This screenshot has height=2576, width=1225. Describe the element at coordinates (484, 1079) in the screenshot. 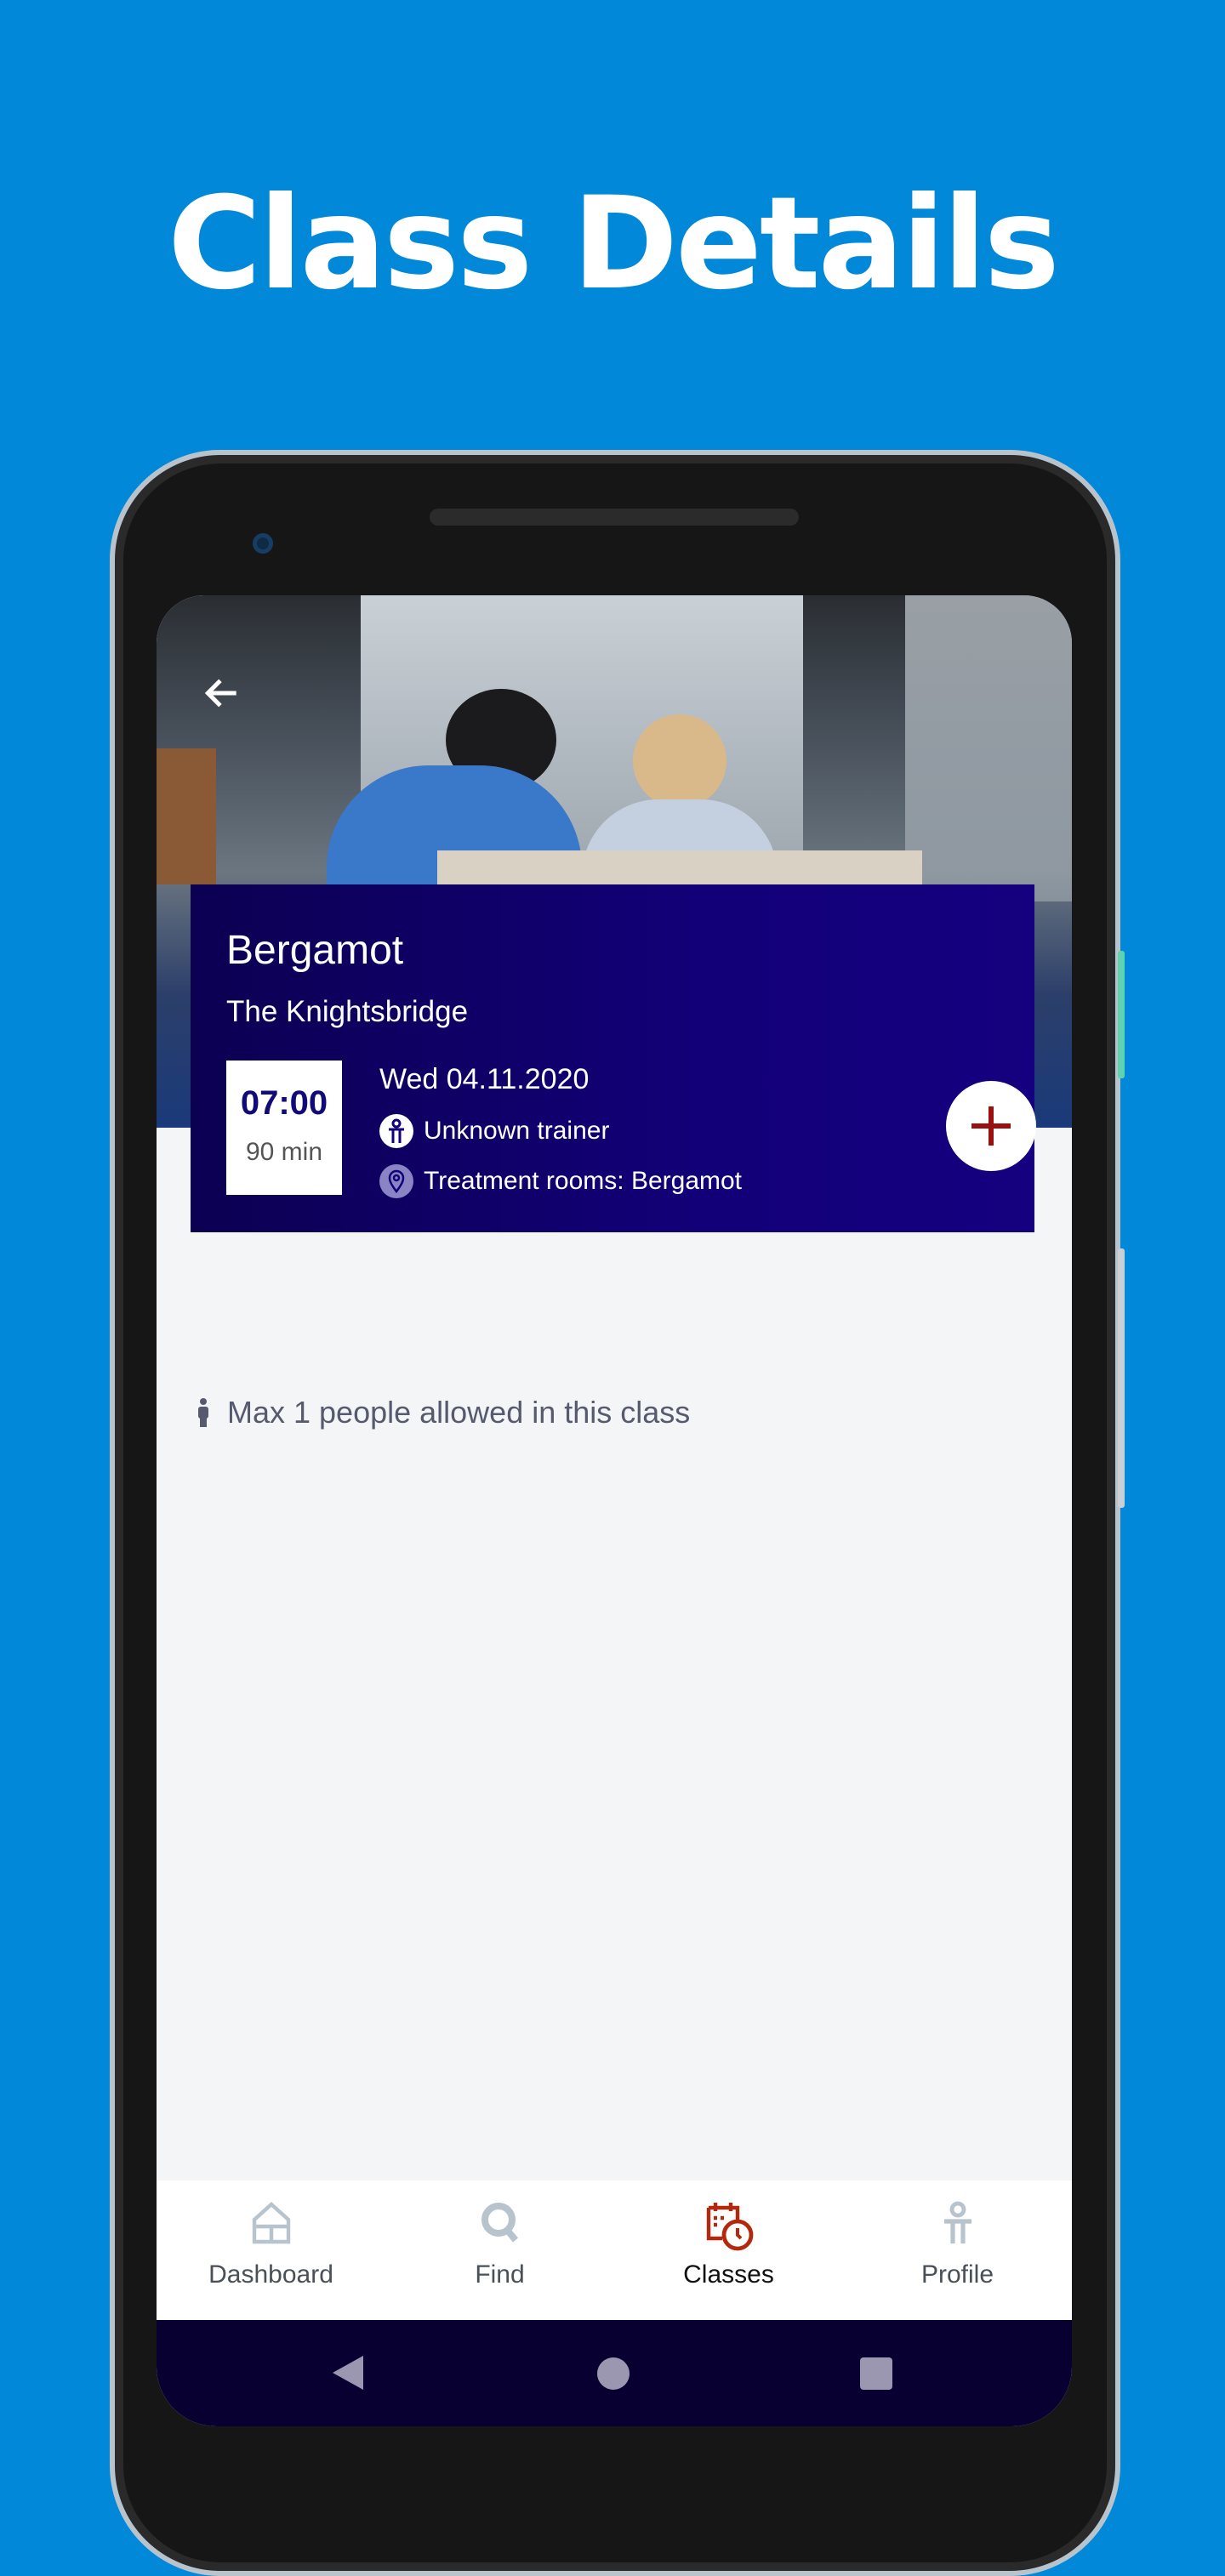

I see `class-date: Wed 04.11.2020` at that location.